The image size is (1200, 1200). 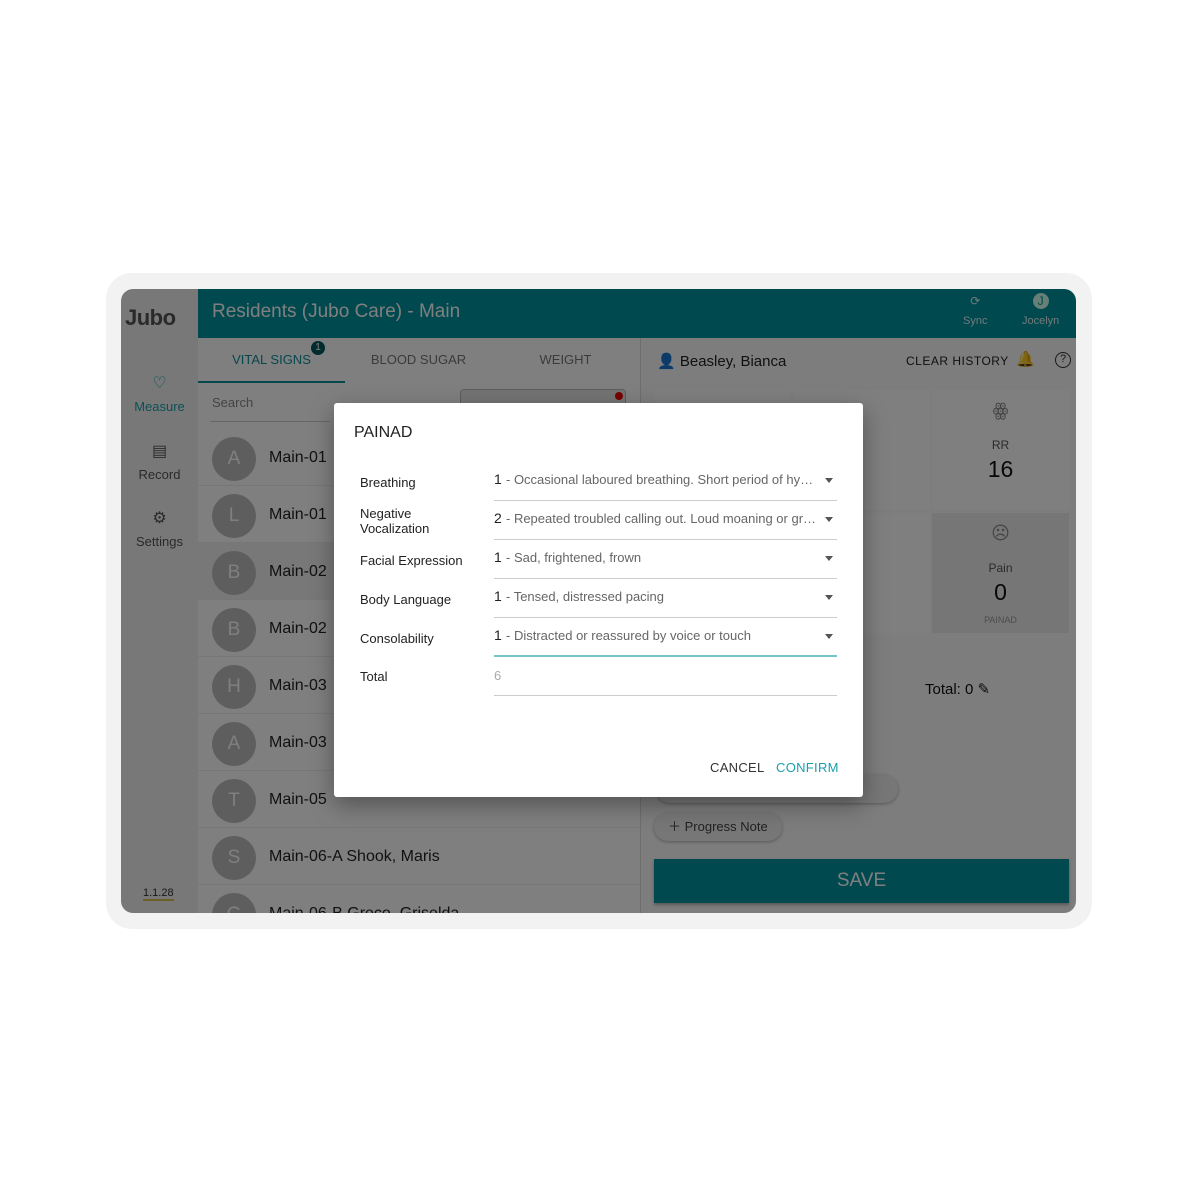 What do you see at coordinates (383, 432) in the screenshot?
I see `dialog-title: PAINAD` at bounding box center [383, 432].